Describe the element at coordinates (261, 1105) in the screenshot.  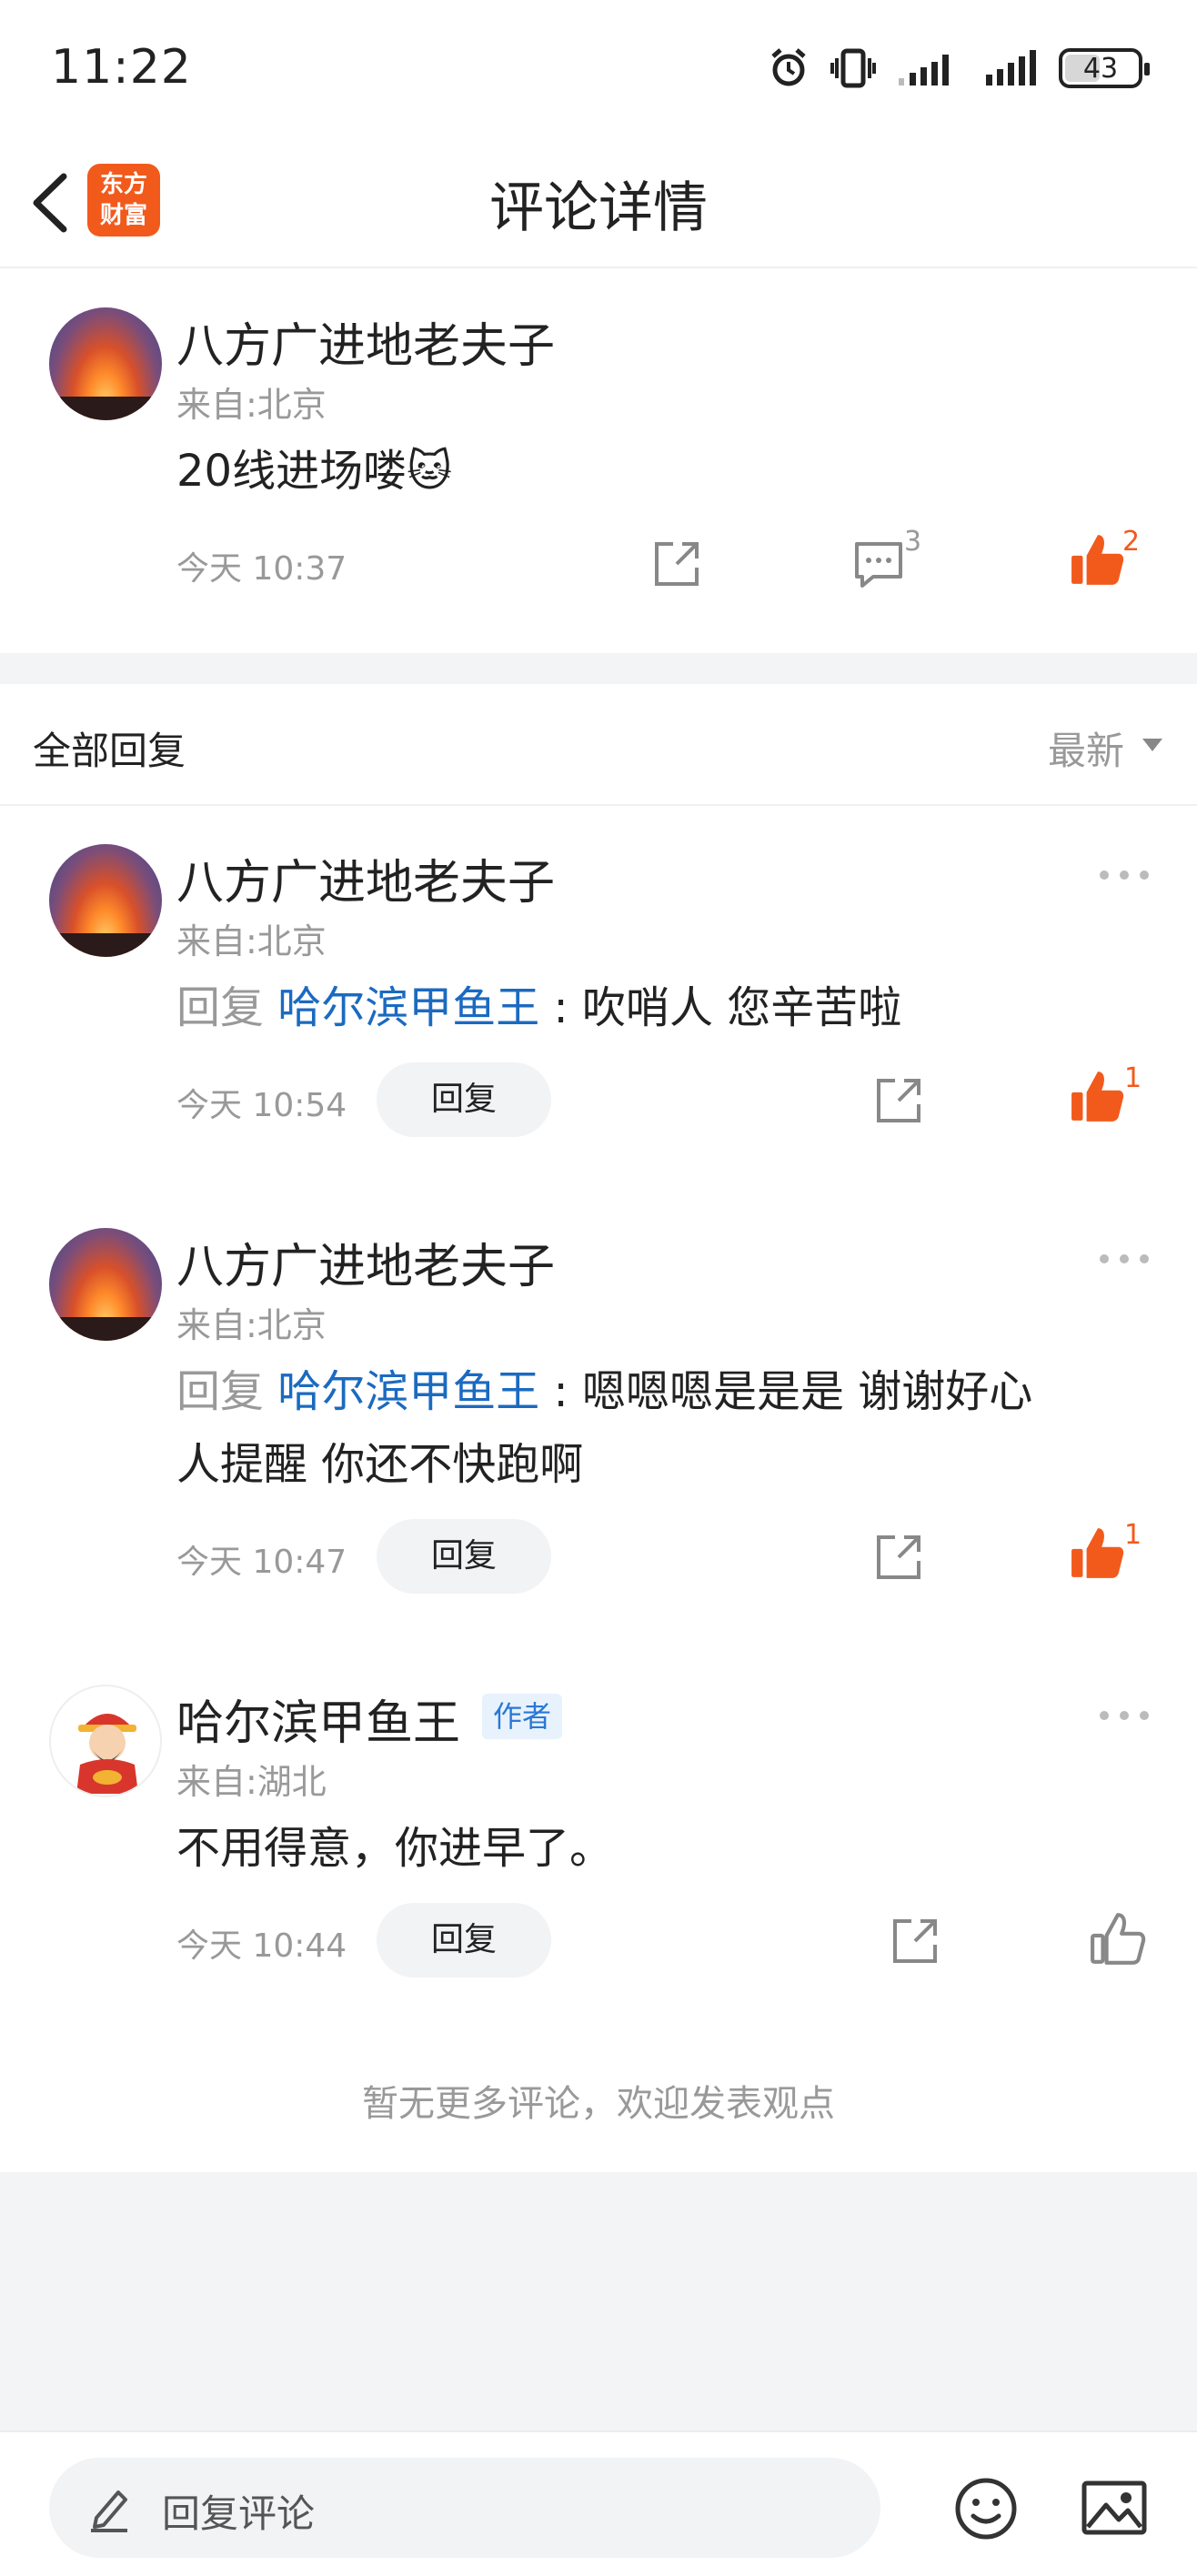
I see `reply-time: 今天 10:54` at that location.